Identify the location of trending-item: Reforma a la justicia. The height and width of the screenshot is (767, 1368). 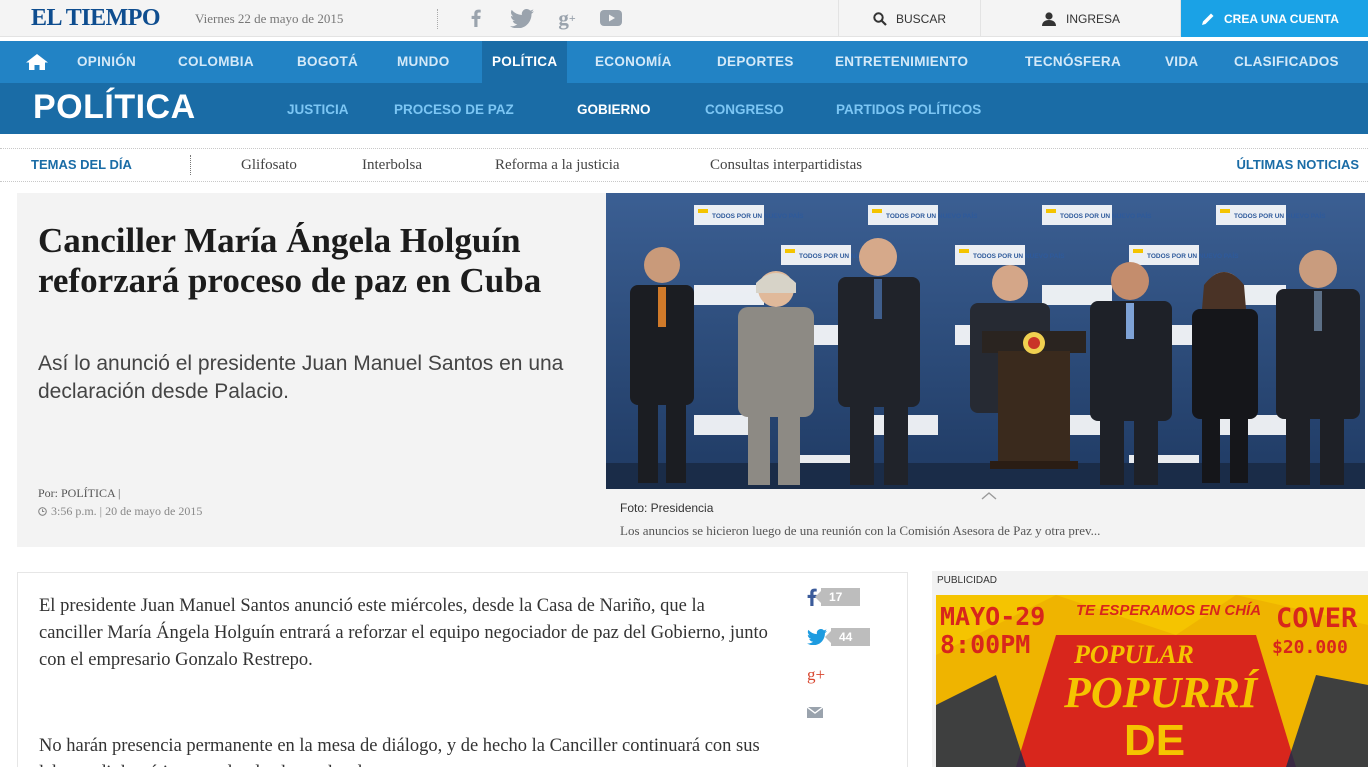
(557, 165).